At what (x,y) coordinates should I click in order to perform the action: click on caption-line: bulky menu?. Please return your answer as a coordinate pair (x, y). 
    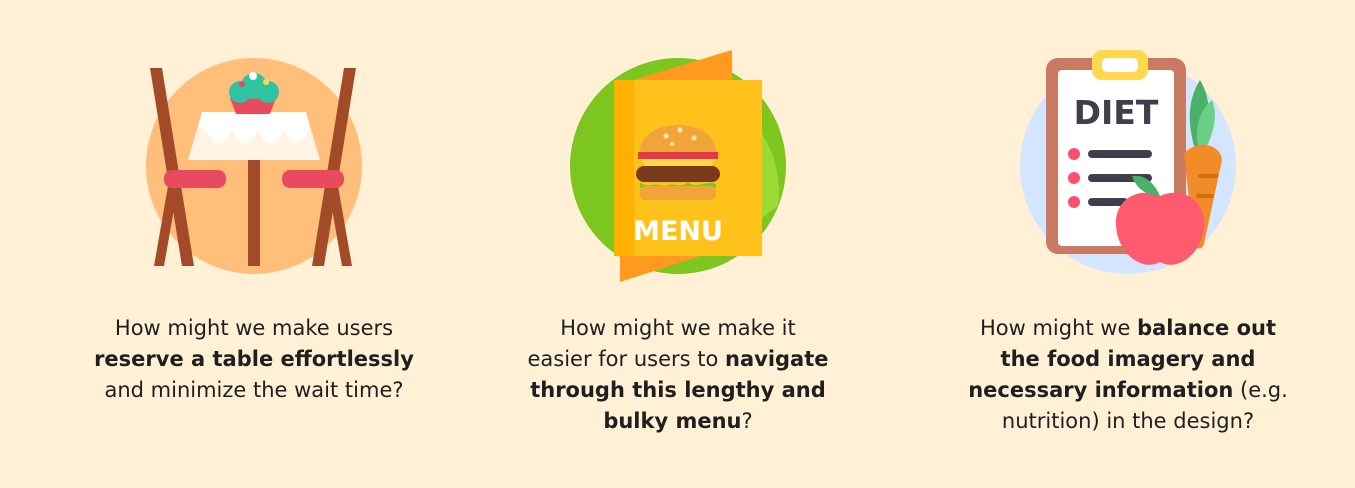
    Looking at the image, I should click on (678, 421).